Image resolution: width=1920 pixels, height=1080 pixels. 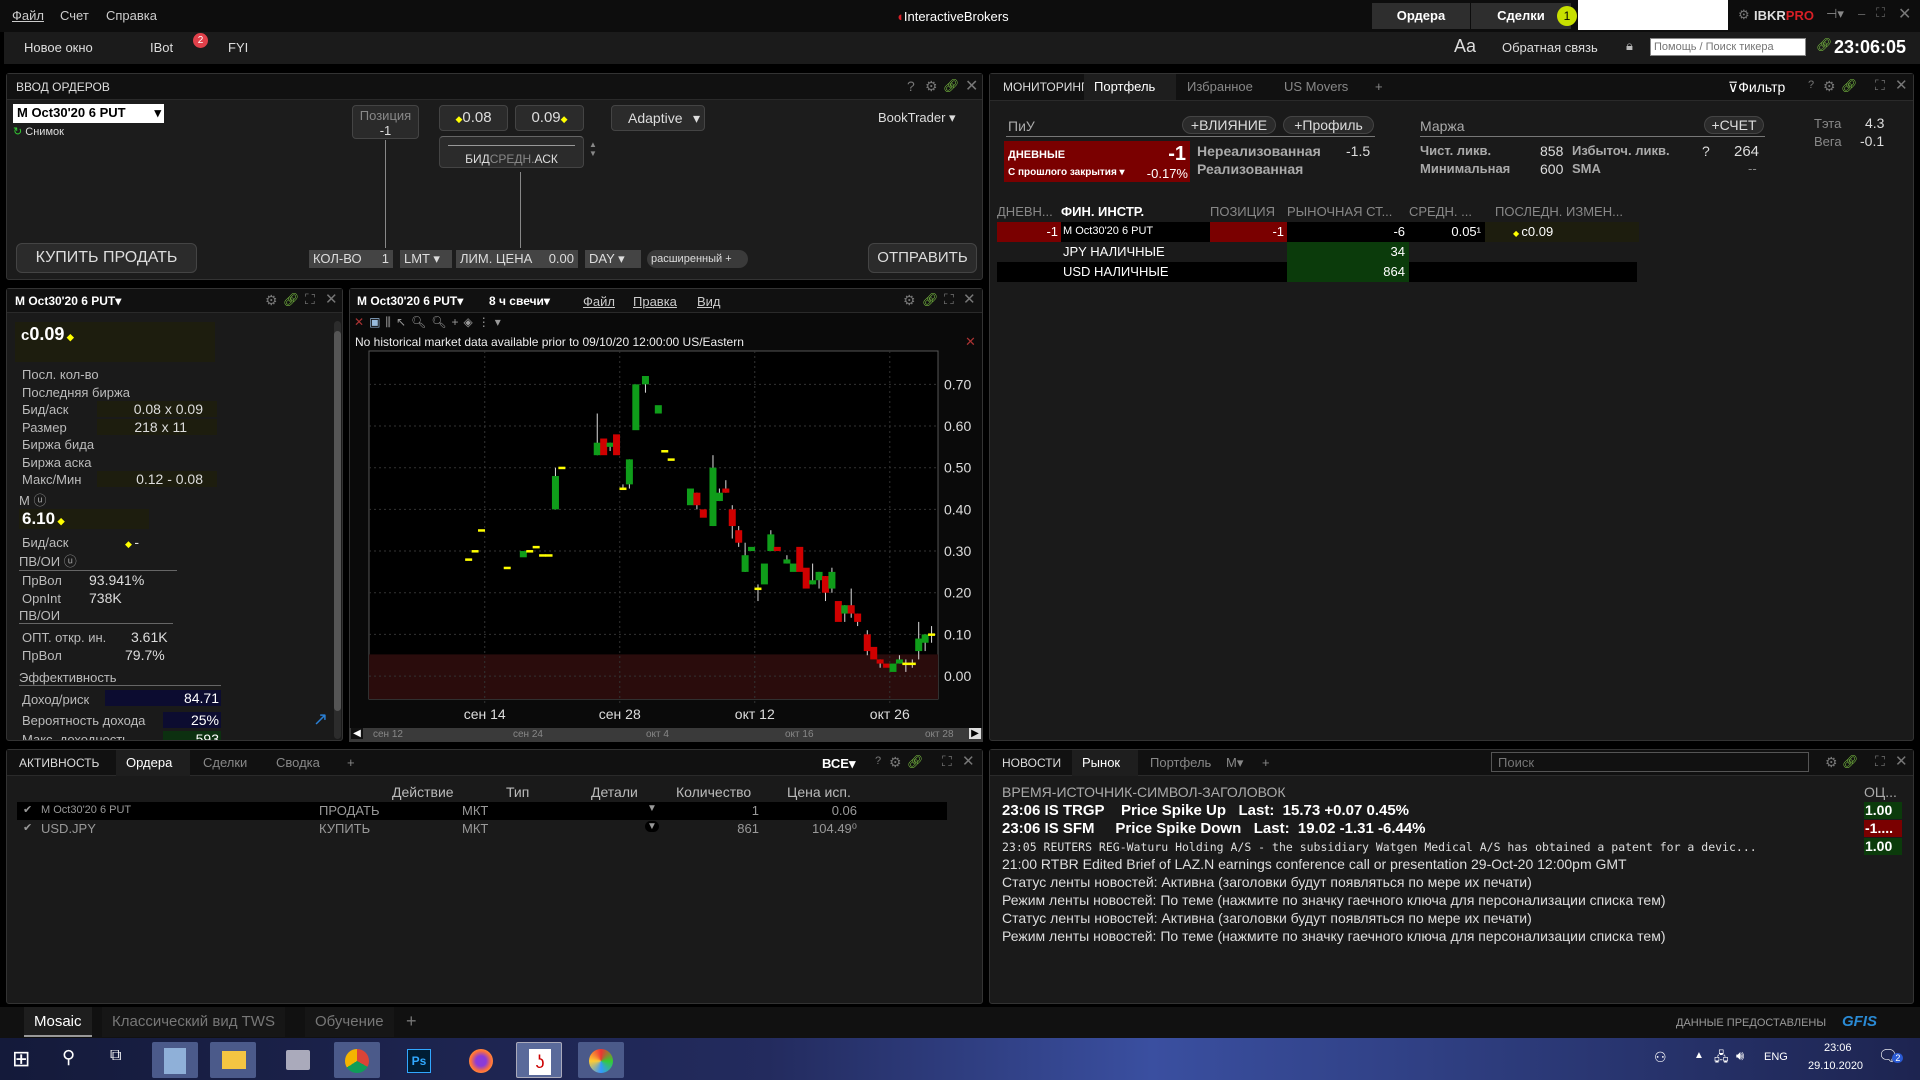 I want to click on system-monitor-icon, so click(x=297, y=1060).